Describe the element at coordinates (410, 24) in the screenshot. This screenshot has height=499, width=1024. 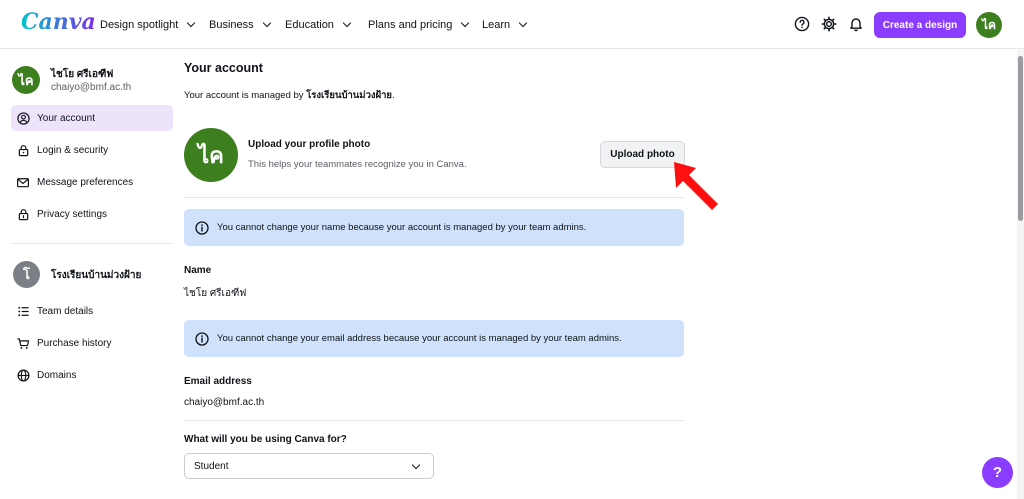
I see `nav-label: Plans and pricing` at that location.